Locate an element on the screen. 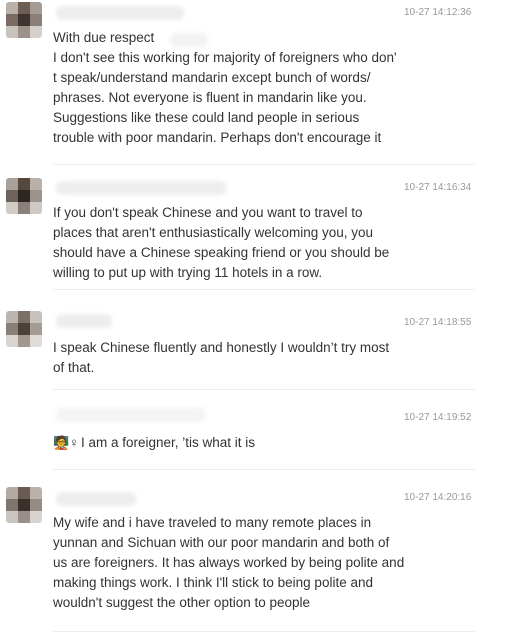 The width and height of the screenshot is (505, 634). blurred-mention is located at coordinates (189, 40).